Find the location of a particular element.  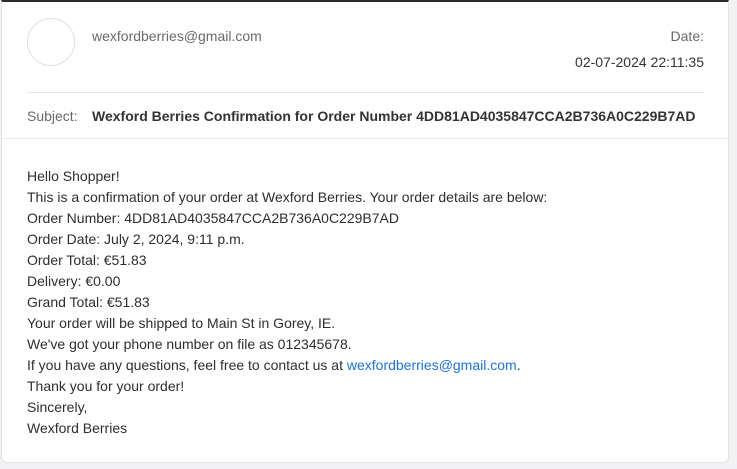

body-grand-total: Grand Total: €51.83 is located at coordinates (88, 302).